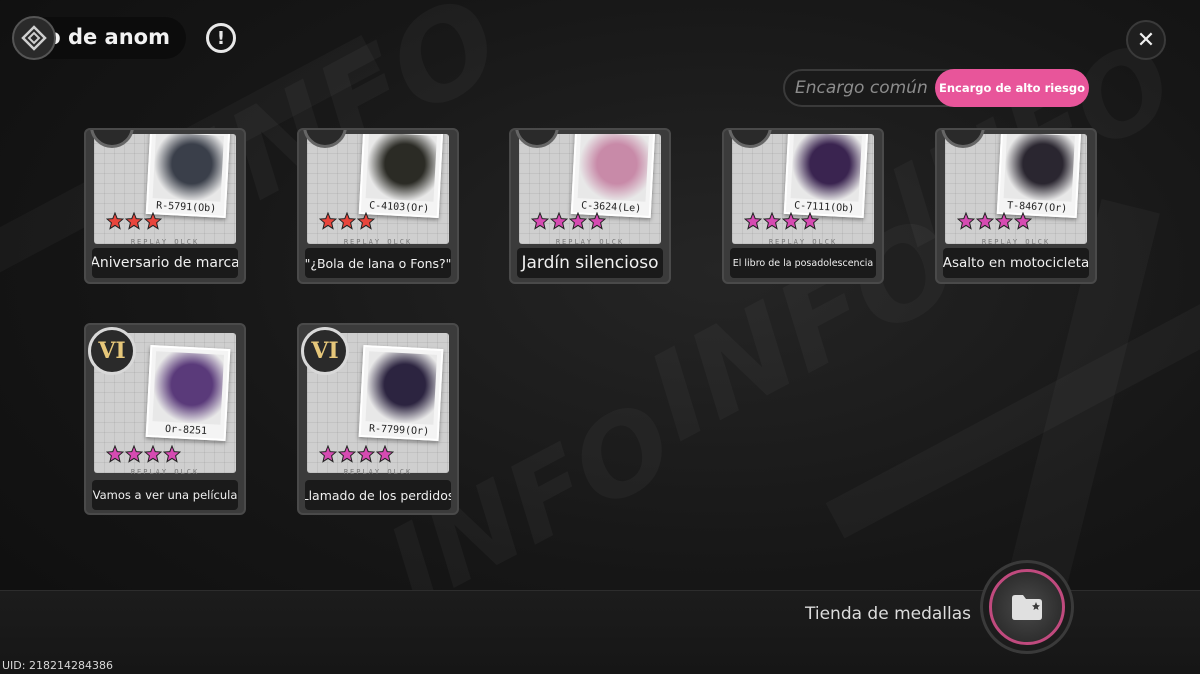 This screenshot has width=1200, height=674. Describe the element at coordinates (34, 38) in the screenshot. I see `app-logo-icon` at that location.